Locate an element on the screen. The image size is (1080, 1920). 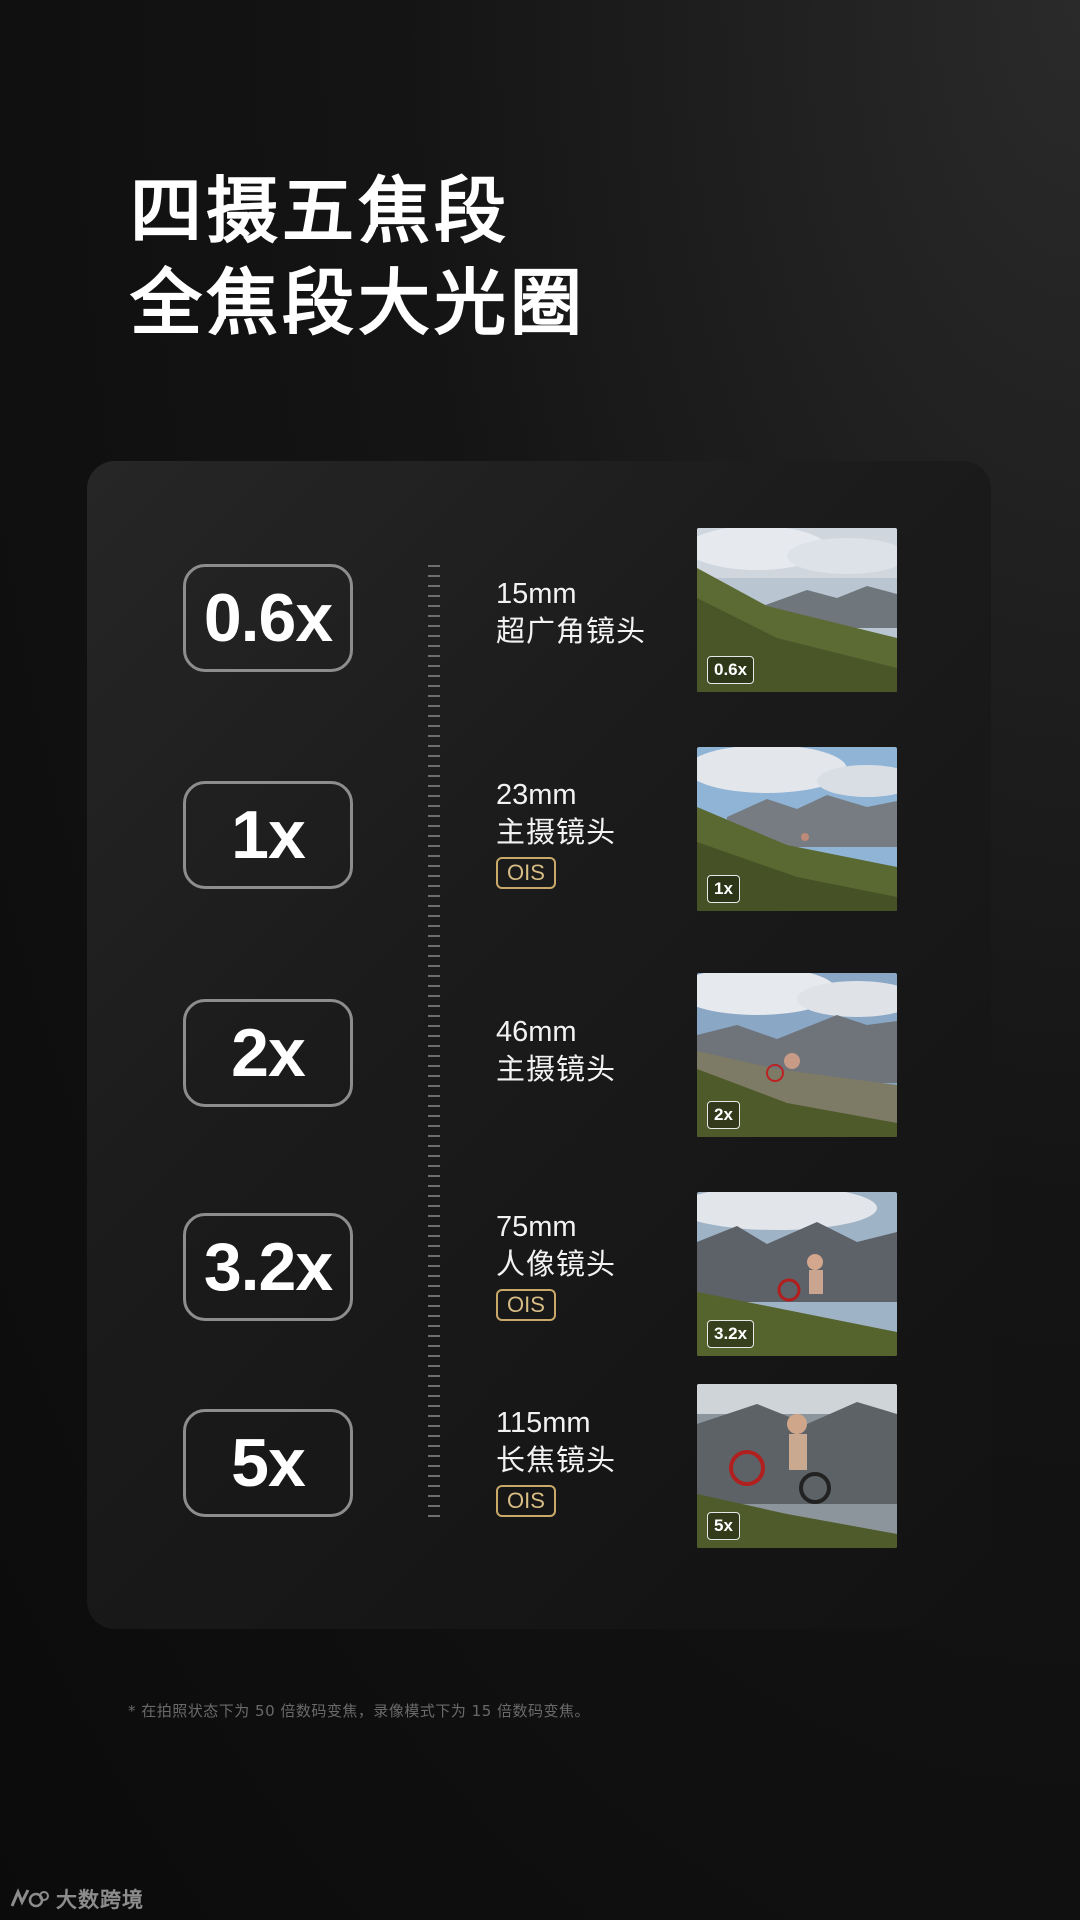
photo-zoom-tag: 5x is located at coordinates (723, 1526).